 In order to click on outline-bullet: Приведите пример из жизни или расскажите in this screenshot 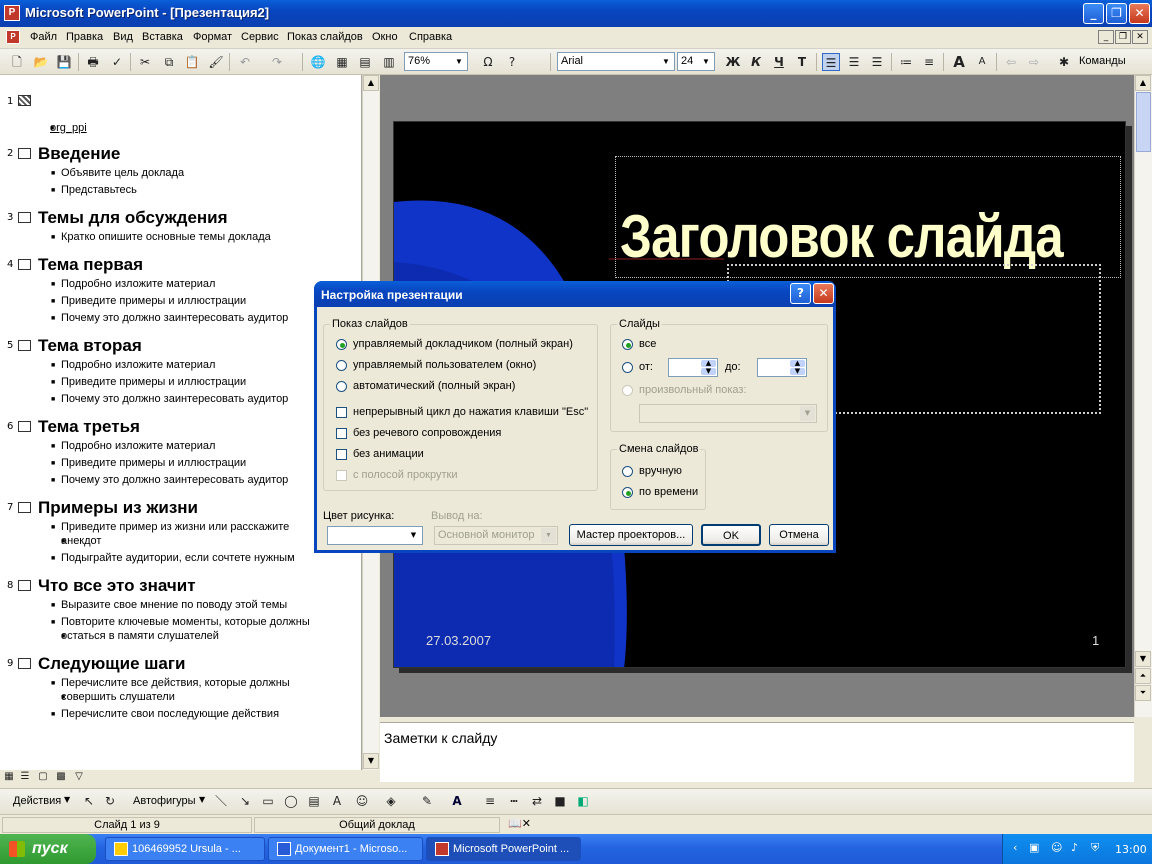, I will do `click(170, 527)`.